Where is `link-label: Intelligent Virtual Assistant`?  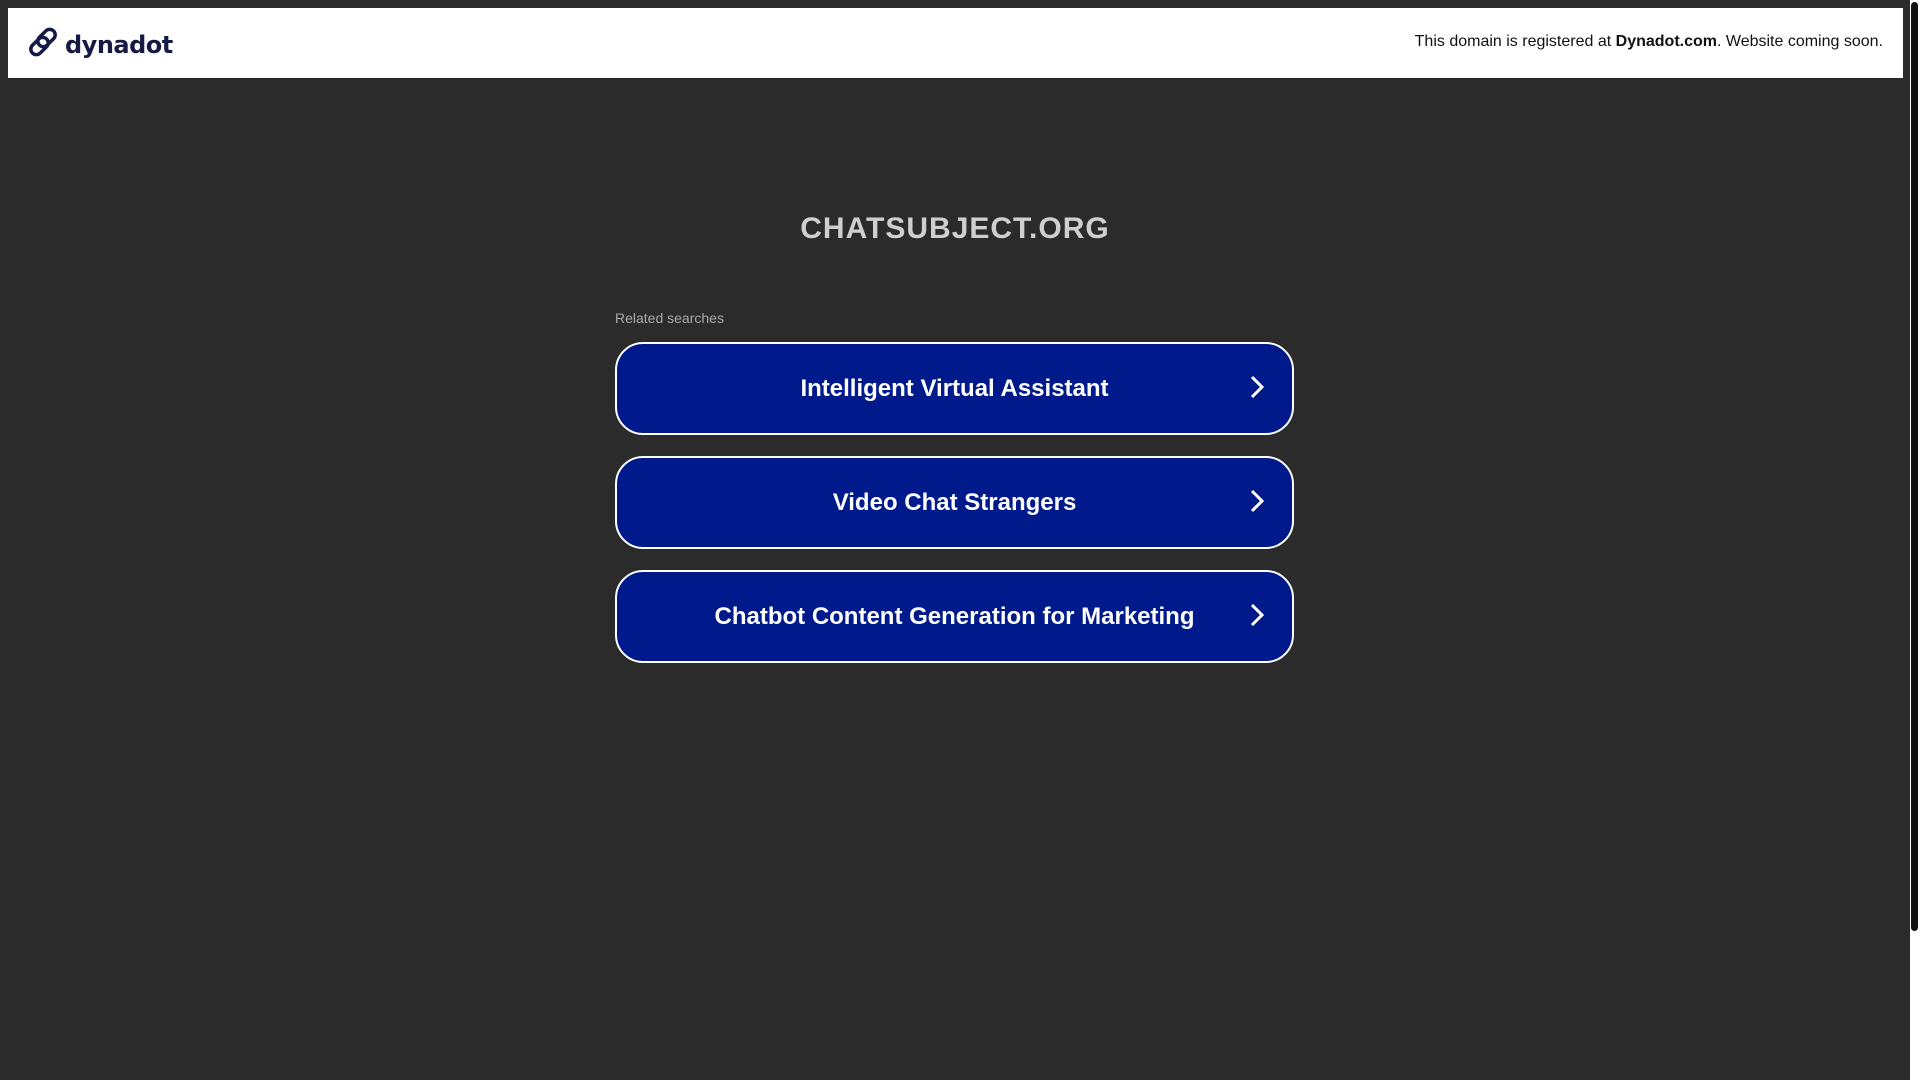
link-label: Intelligent Virtual Assistant is located at coordinates (954, 388).